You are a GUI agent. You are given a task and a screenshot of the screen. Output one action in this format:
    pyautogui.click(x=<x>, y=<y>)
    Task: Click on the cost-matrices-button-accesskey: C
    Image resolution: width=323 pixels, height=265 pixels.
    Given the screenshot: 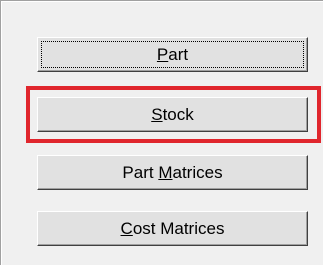 What is the action you would take?
    pyautogui.click(x=126, y=228)
    